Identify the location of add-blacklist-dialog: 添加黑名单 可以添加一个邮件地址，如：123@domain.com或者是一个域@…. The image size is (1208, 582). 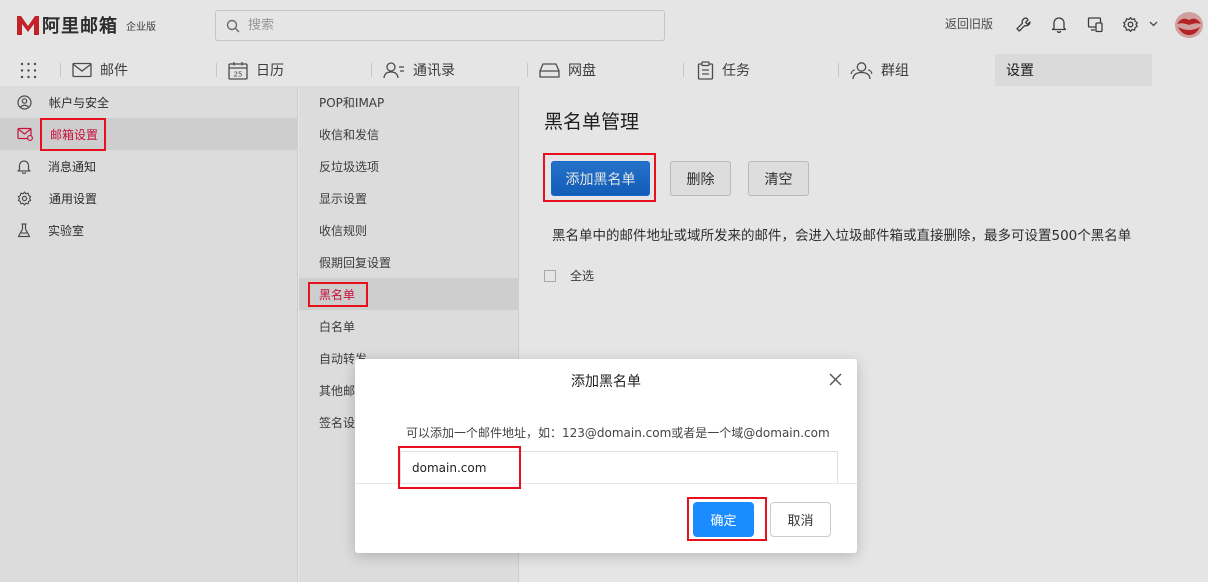
(606, 456).